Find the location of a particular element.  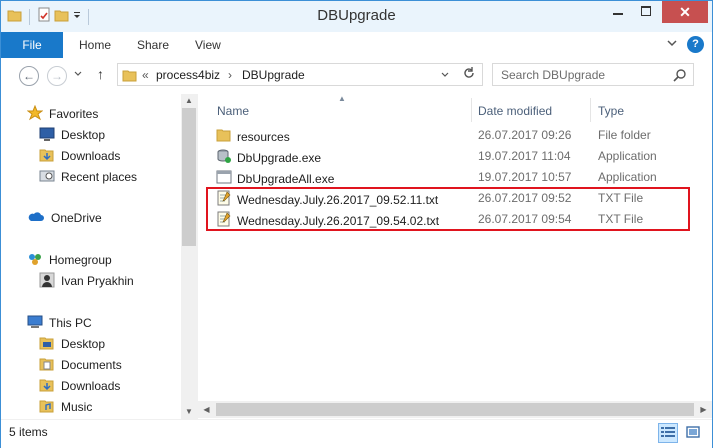

file-list-horizontal-scrollbar: ◀ ▶ is located at coordinates (455, 409).